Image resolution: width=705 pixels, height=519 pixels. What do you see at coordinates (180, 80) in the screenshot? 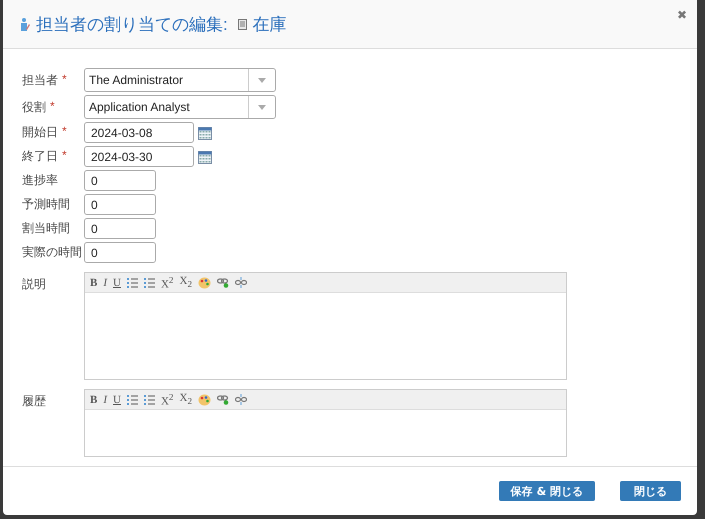
I see `select-field: The Administrator` at bounding box center [180, 80].